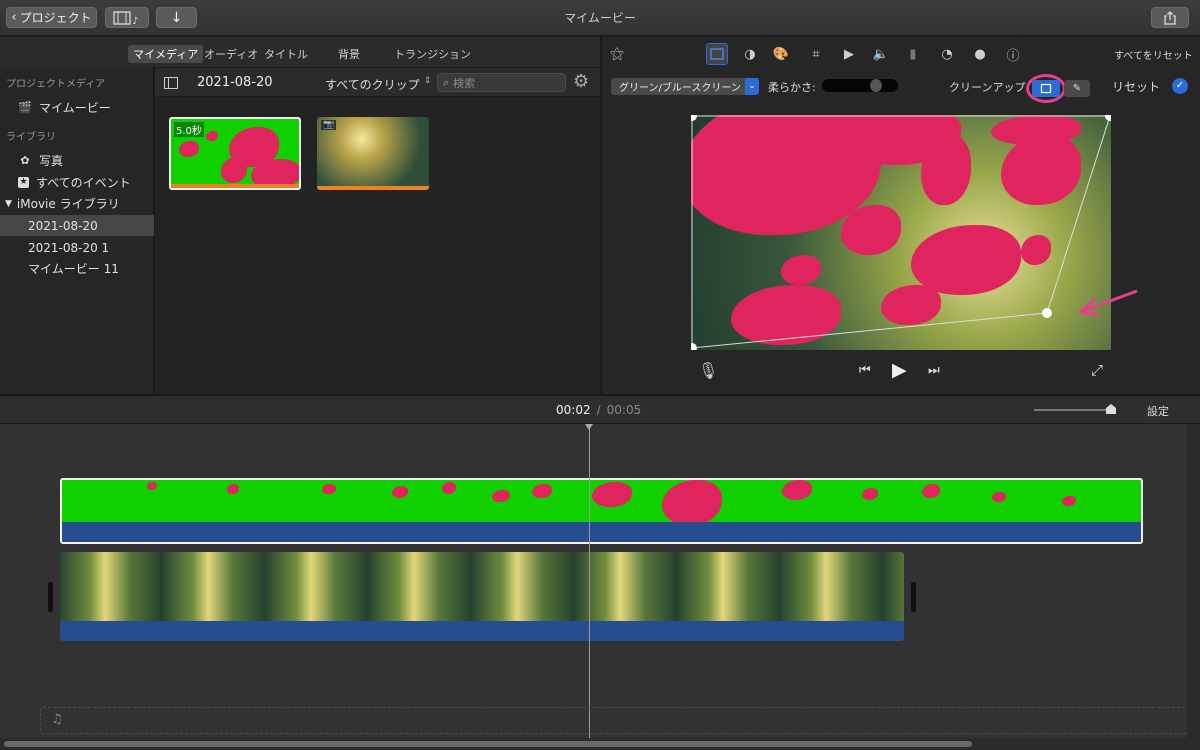 The width and height of the screenshot is (1200, 750). Describe the element at coordinates (501, 82) in the screenshot. I see `search-field: ⌕ 検索` at that location.